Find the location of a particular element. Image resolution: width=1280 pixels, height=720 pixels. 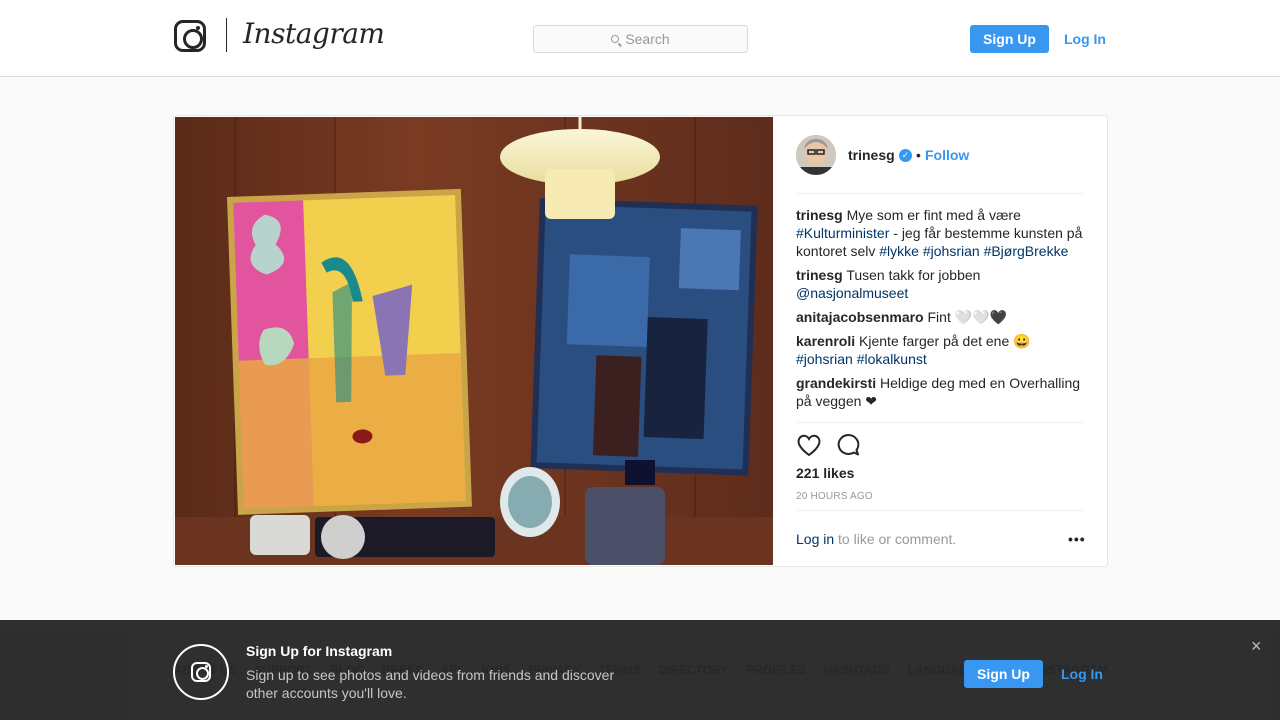

top-nav: Instagram Search Sign Up Log In is located at coordinates (640, 38).